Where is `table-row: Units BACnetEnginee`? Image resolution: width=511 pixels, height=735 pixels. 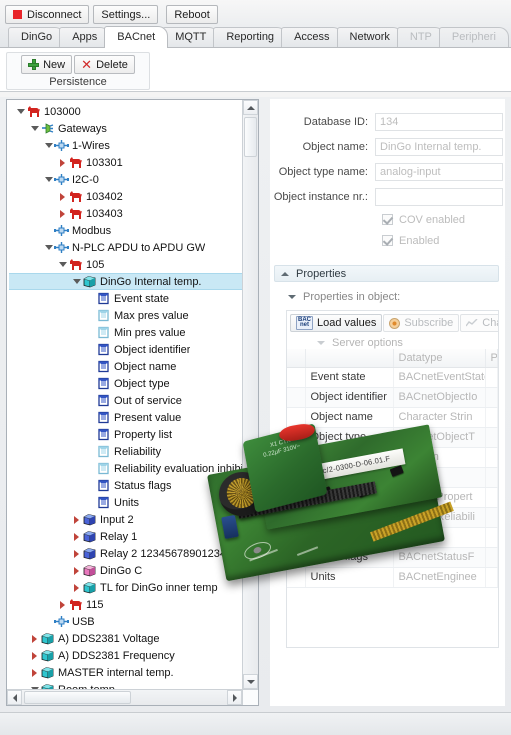 table-row: Units BACnetEnginee is located at coordinates (392, 577).